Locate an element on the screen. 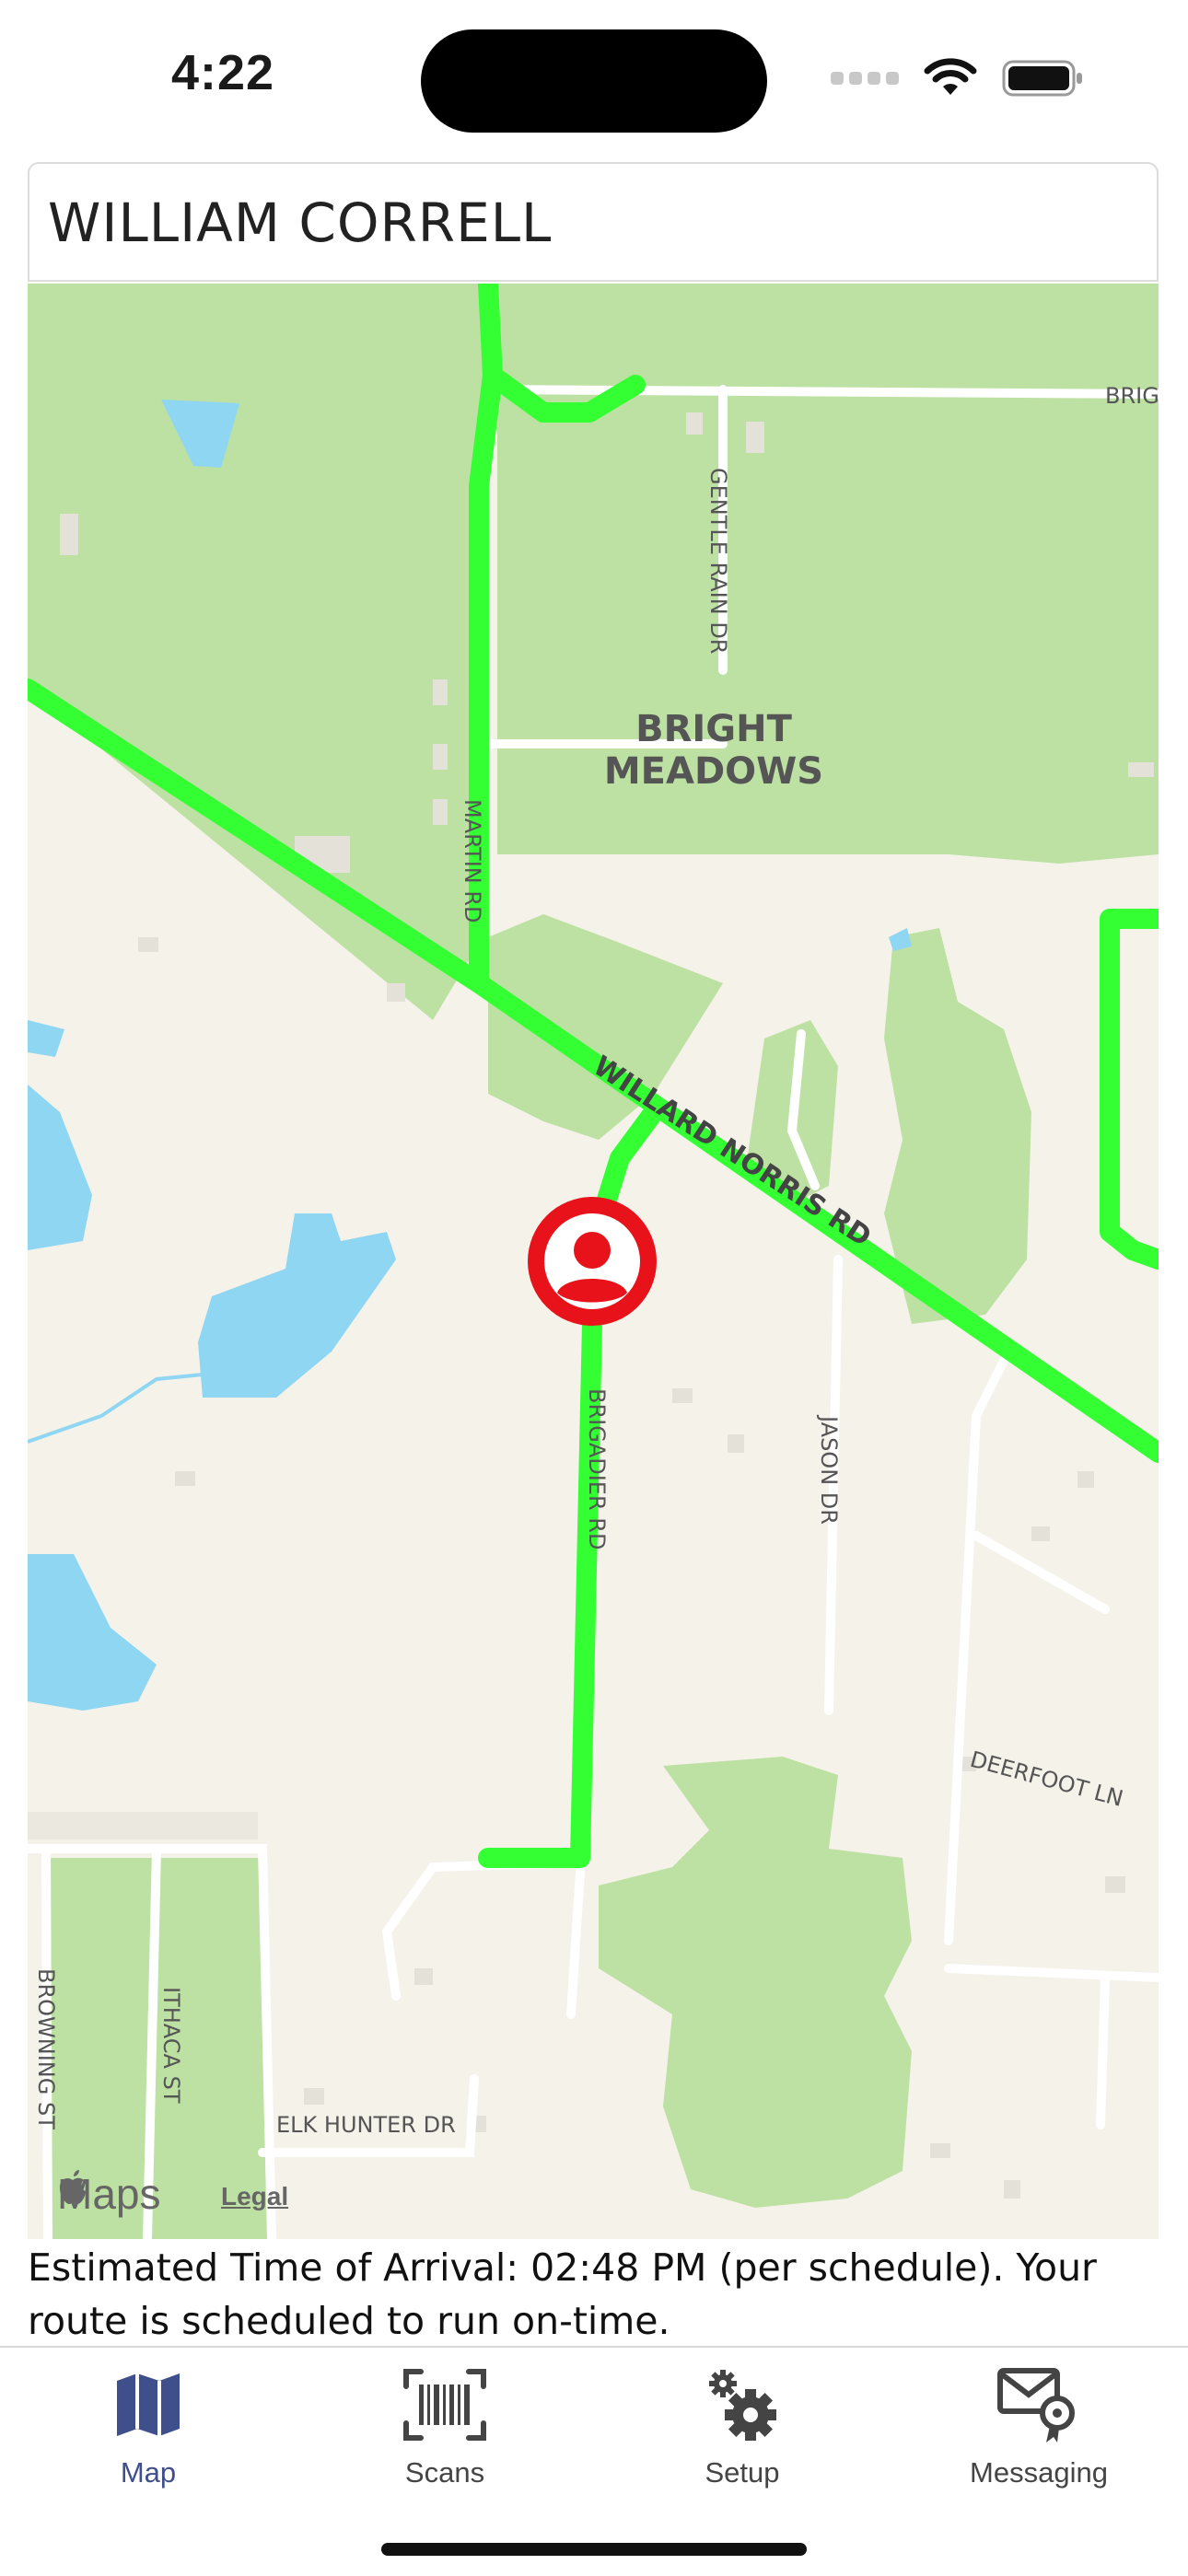  area-label-bright: BRIGHT is located at coordinates (713, 729).